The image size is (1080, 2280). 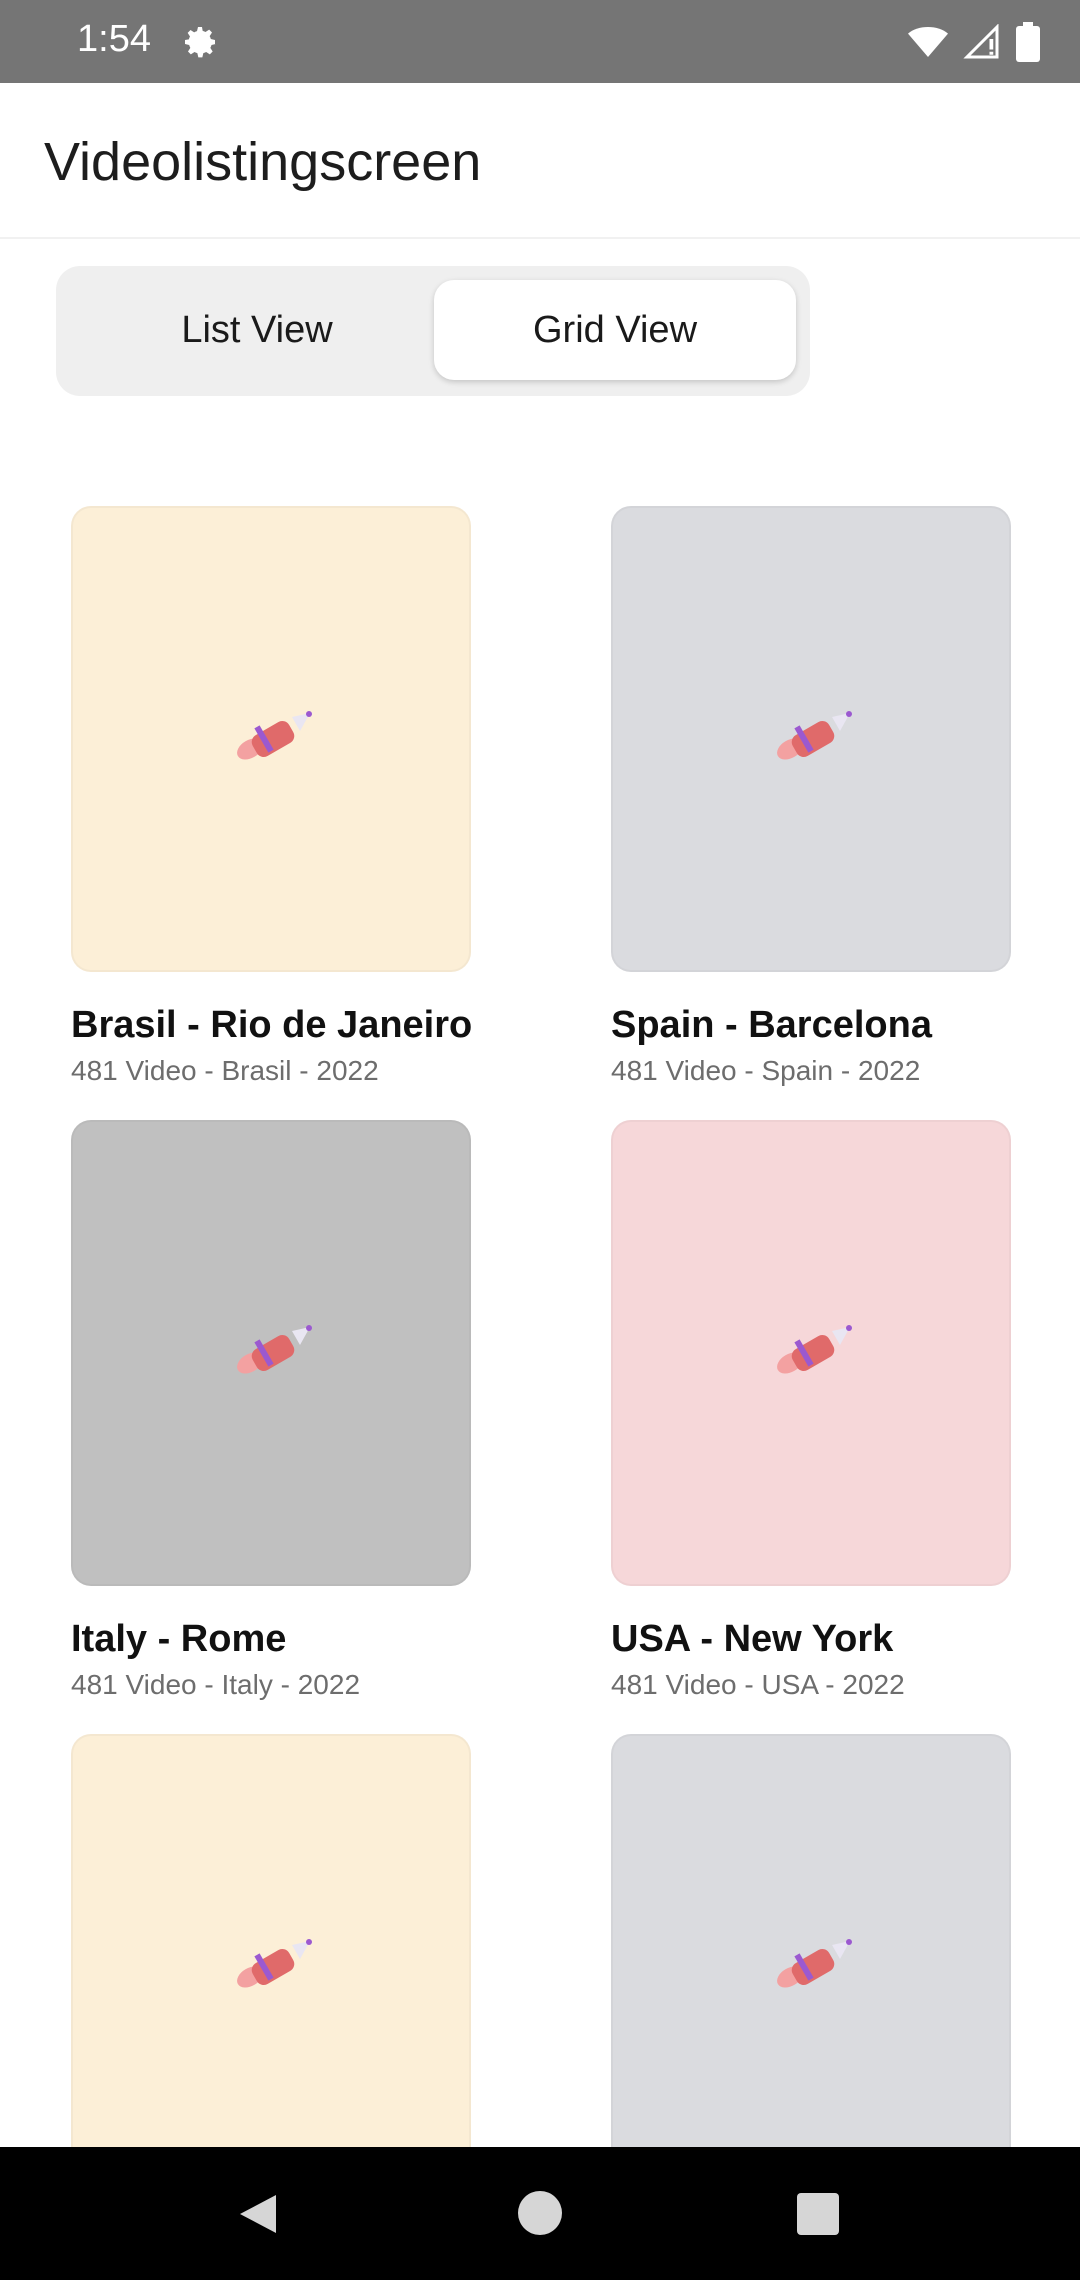 I want to click on battery-icon, so click(x=1028, y=42).